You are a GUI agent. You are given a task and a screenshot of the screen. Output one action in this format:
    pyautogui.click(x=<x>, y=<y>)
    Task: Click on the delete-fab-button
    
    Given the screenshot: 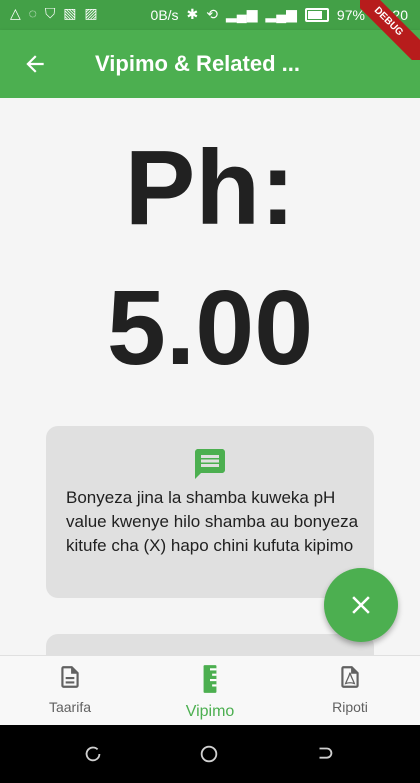 What is the action you would take?
    pyautogui.click(x=361, y=605)
    